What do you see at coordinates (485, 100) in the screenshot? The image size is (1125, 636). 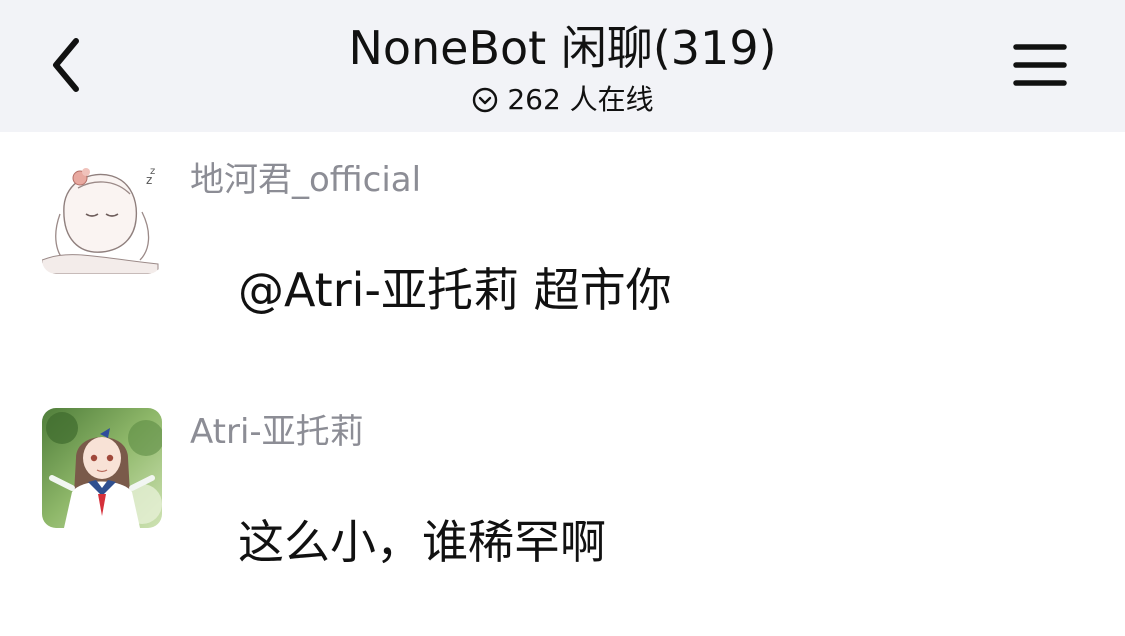 I see `circle-chevron-down-icon` at bounding box center [485, 100].